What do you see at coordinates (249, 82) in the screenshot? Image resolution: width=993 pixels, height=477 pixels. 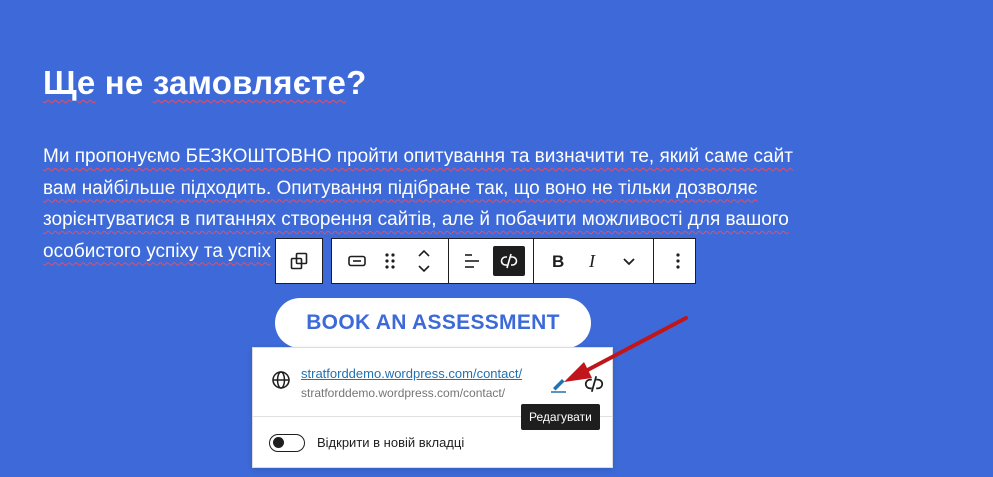 I see `heading-word-3: замовляєте` at bounding box center [249, 82].